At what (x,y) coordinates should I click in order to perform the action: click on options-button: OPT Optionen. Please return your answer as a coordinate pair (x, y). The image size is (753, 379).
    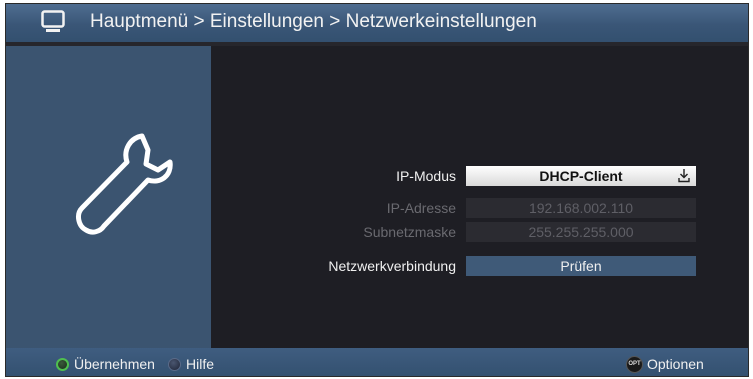
    Looking at the image, I should click on (665, 364).